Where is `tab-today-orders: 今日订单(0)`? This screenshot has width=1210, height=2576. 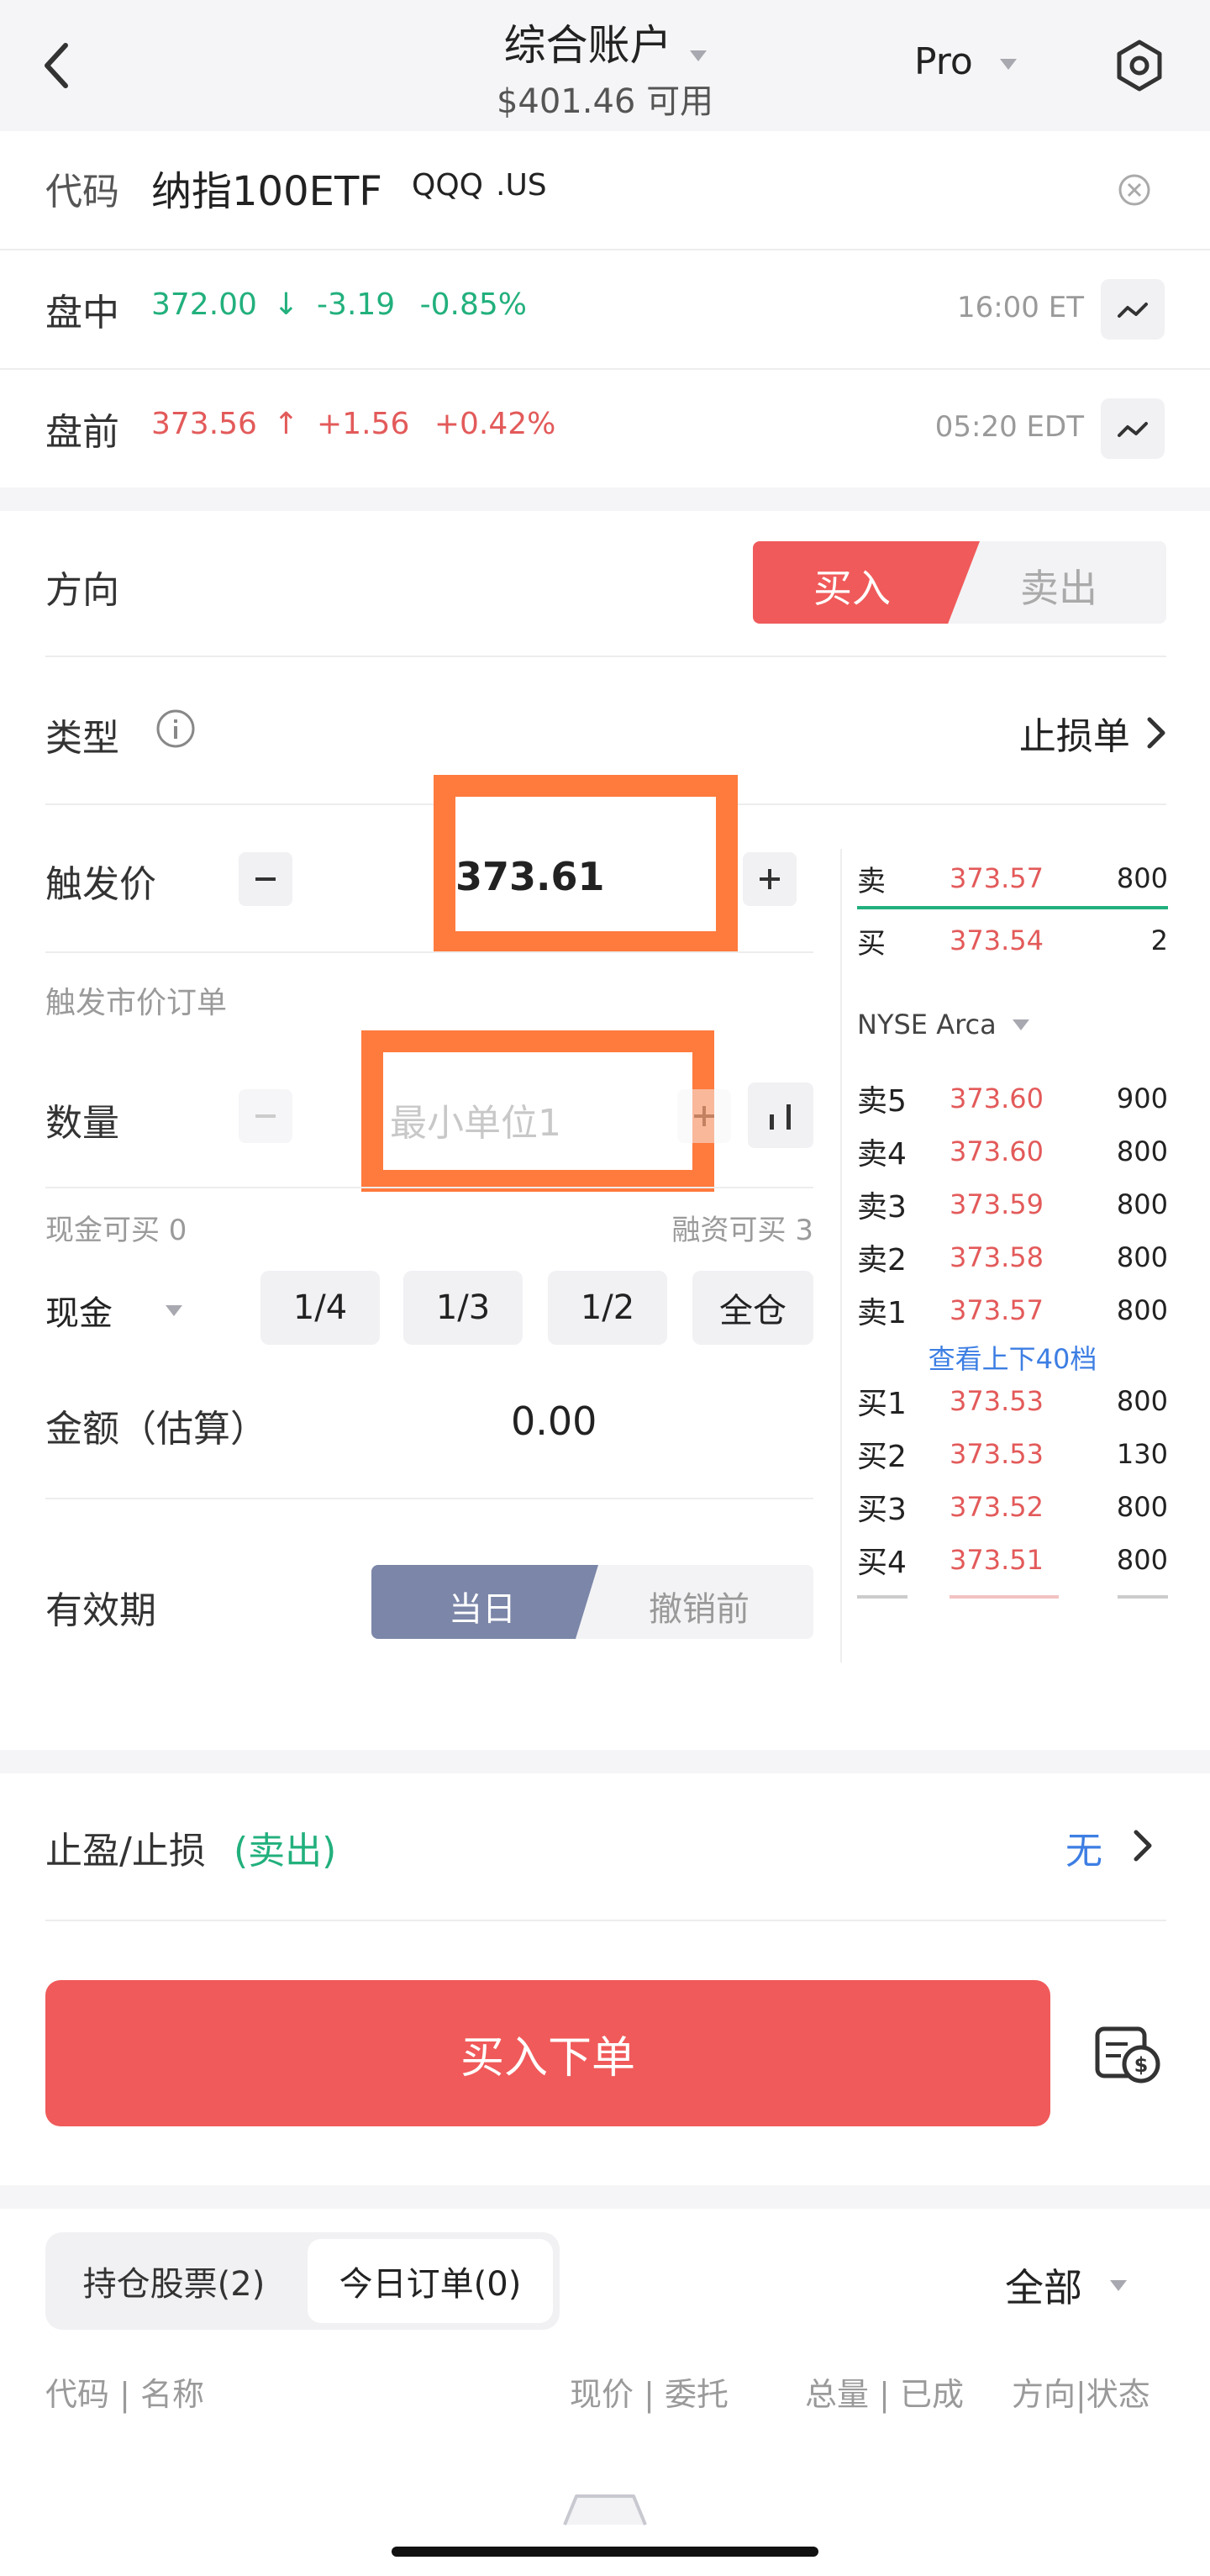 tab-today-orders: 今日订单(0) is located at coordinates (431, 2281).